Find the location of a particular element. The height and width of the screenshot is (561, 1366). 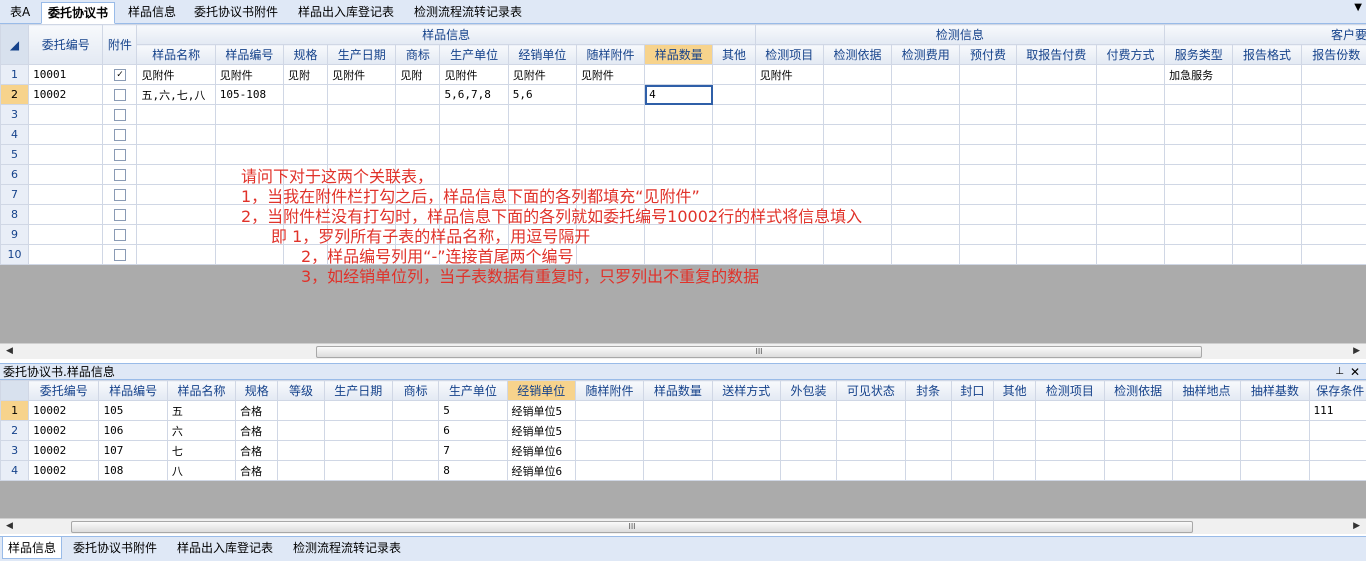

tab-sample-inout-log: 样品出入库登记表 is located at coordinates (346, 13).